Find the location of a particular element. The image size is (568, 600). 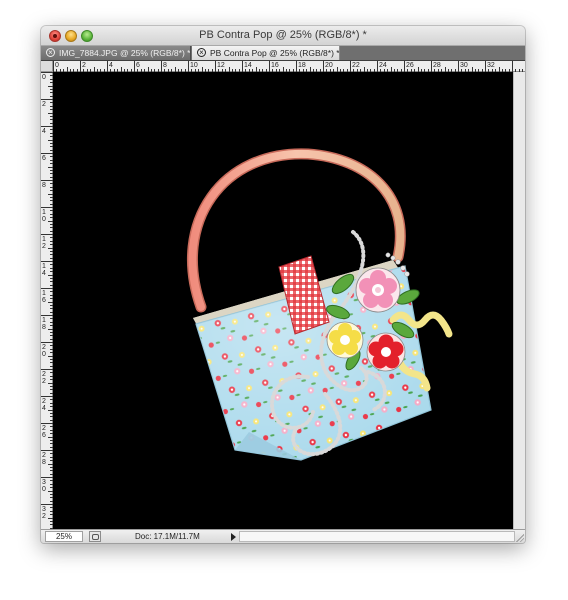

status-bar: 25% Doc: 17.1M/11.7M is located at coordinates (283, 536).